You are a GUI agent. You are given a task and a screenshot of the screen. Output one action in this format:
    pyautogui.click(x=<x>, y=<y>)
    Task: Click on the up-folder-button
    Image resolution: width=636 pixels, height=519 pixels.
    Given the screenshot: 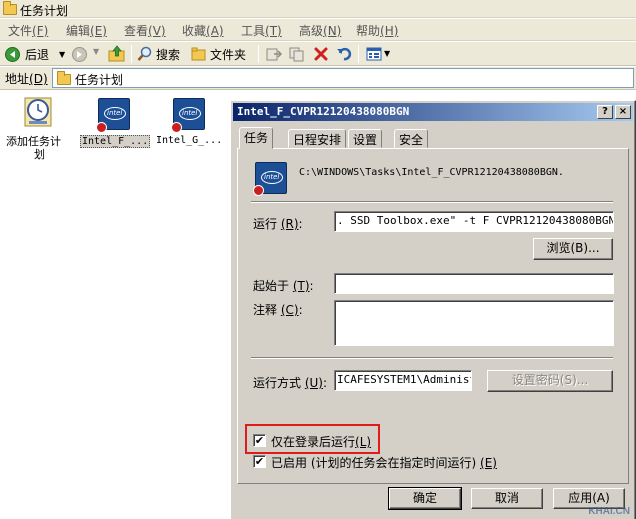 What is the action you would take?
    pyautogui.click(x=117, y=54)
    